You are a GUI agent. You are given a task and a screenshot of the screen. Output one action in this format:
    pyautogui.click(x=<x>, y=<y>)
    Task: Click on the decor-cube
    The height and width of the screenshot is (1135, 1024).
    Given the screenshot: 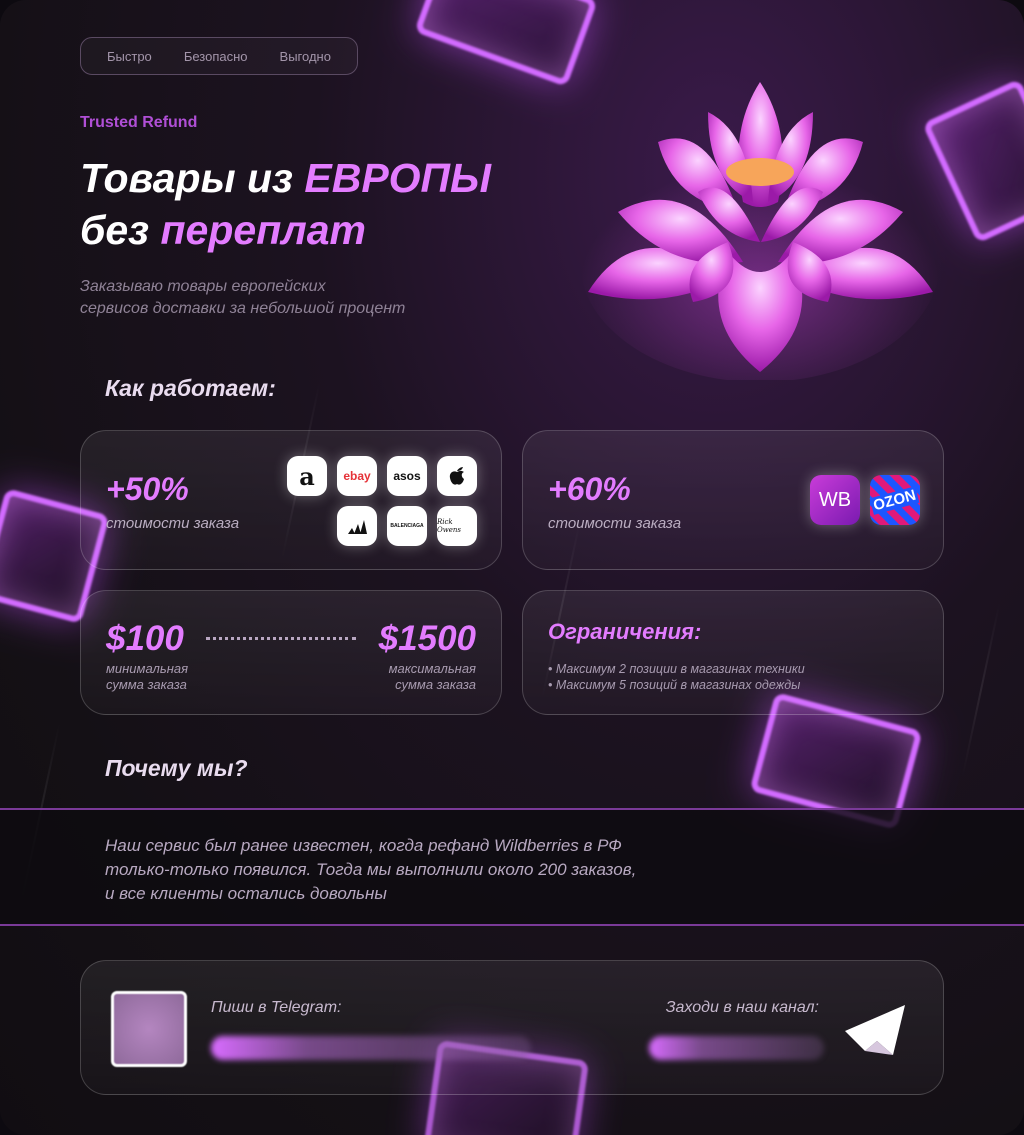 What is the action you would take?
    pyautogui.click(x=506, y=43)
    